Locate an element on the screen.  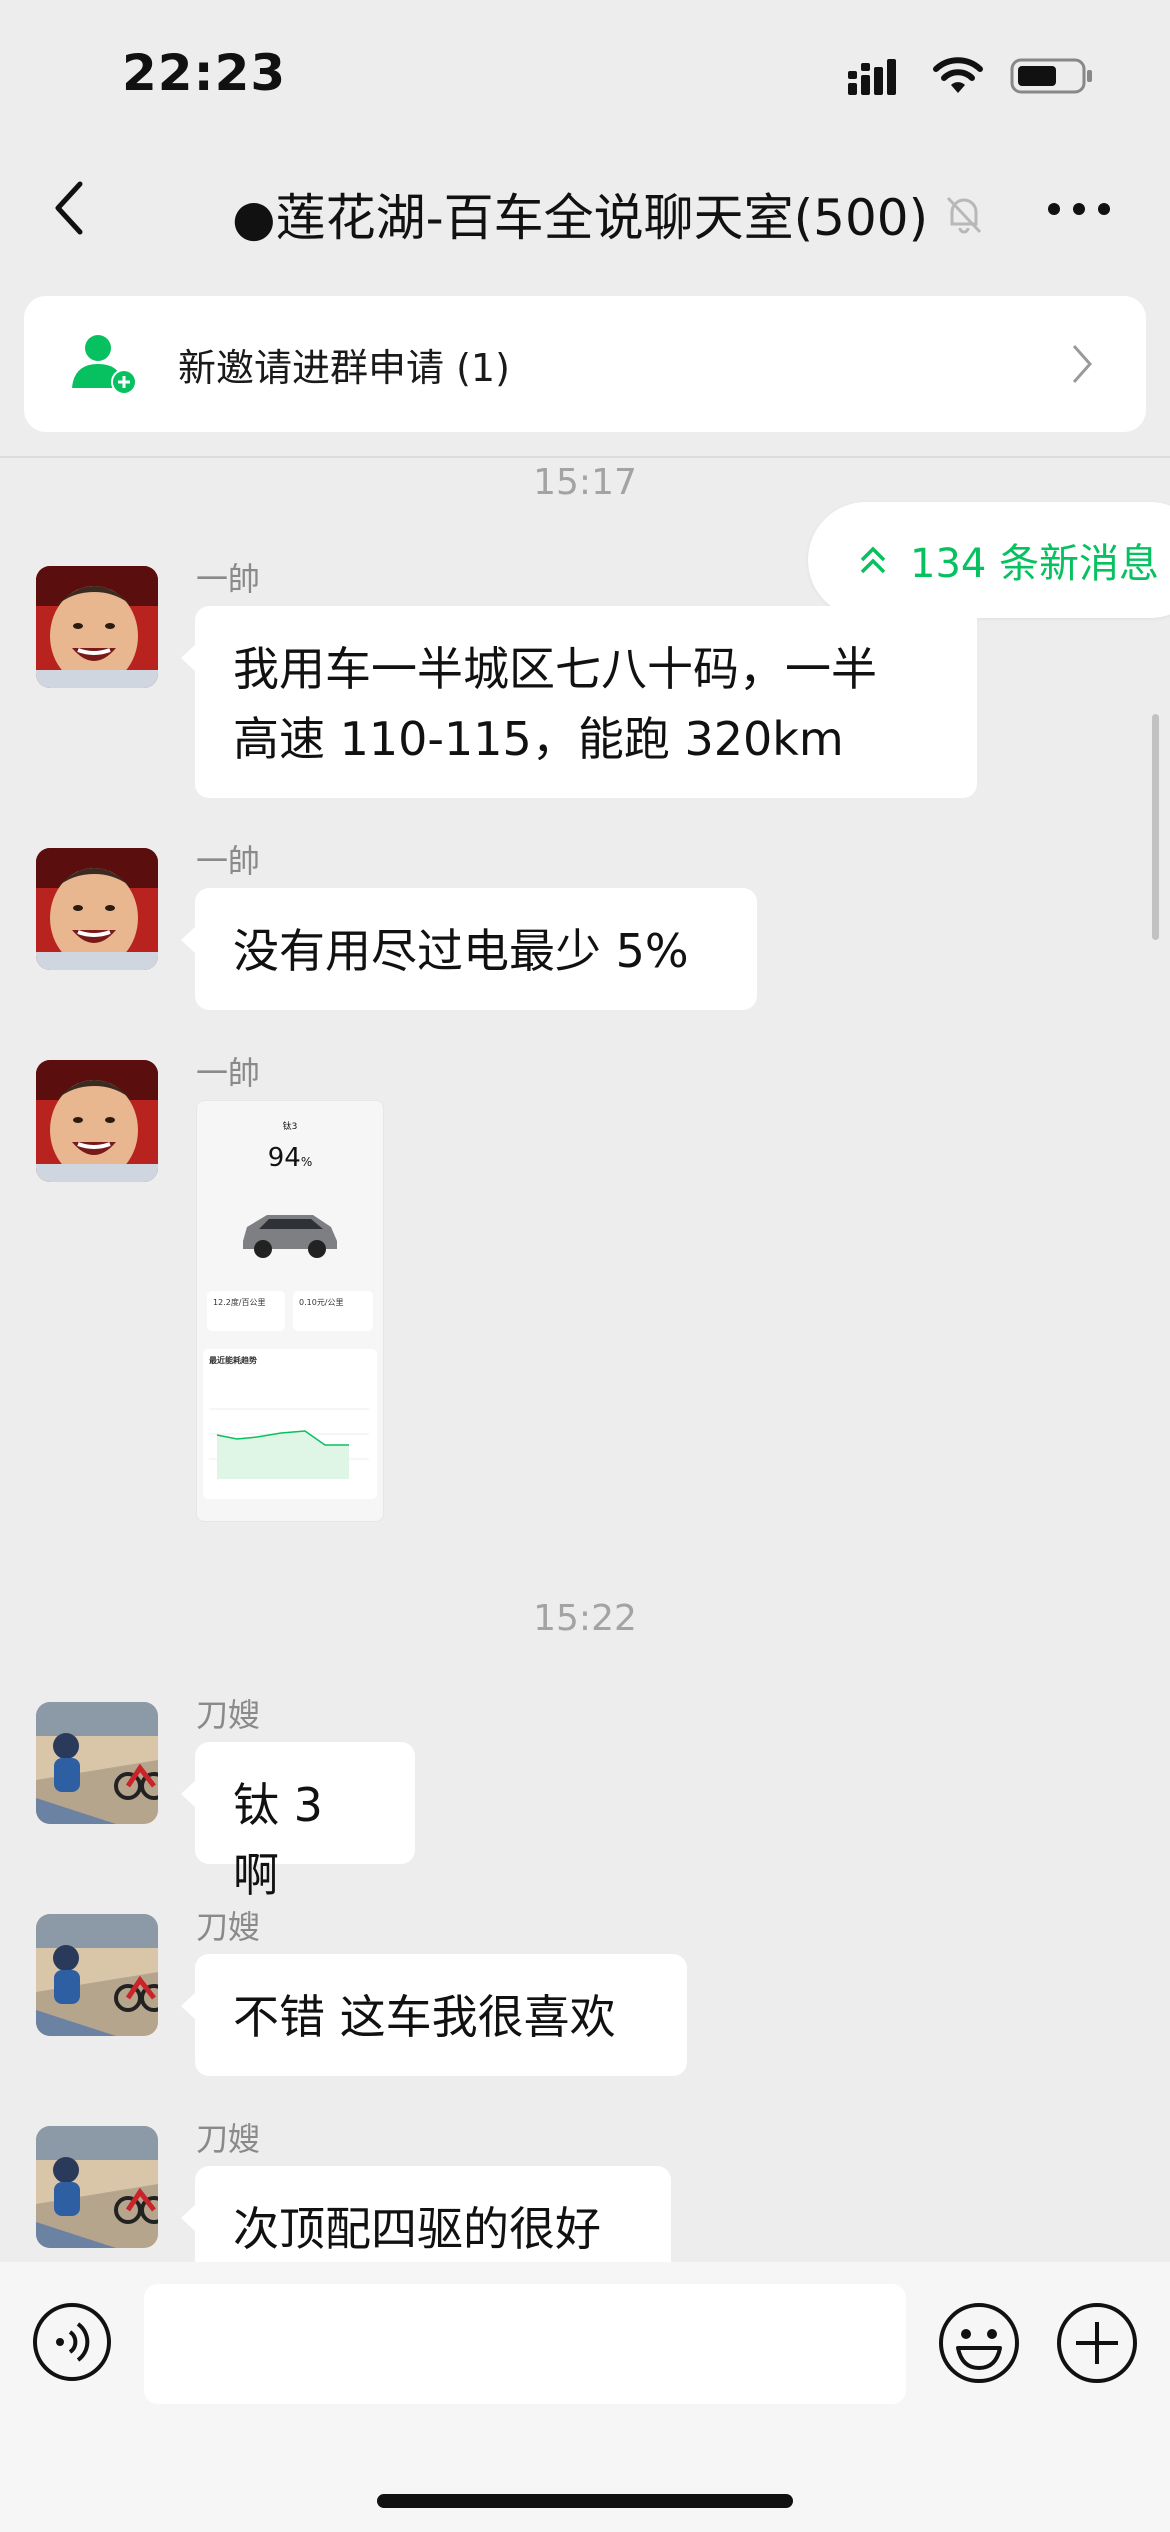
battery-icon is located at coordinates (1051, 76).